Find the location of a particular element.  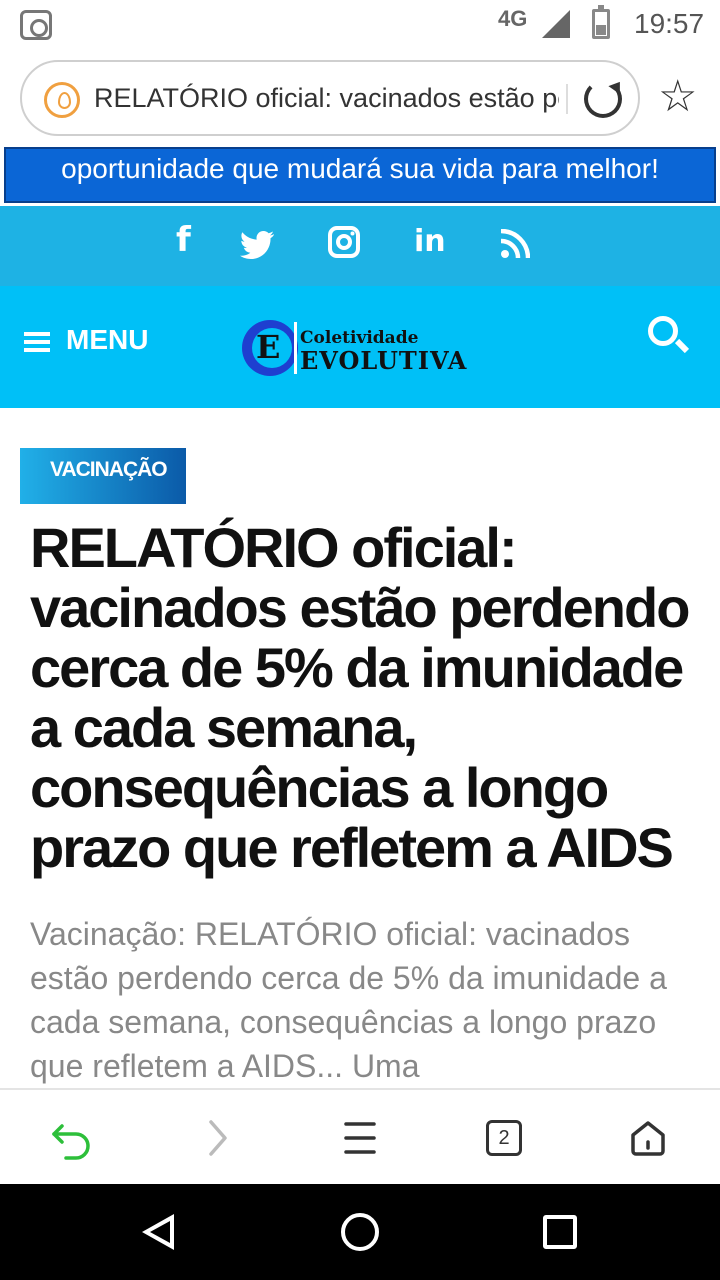

site-security-icon is located at coordinates (62, 100).